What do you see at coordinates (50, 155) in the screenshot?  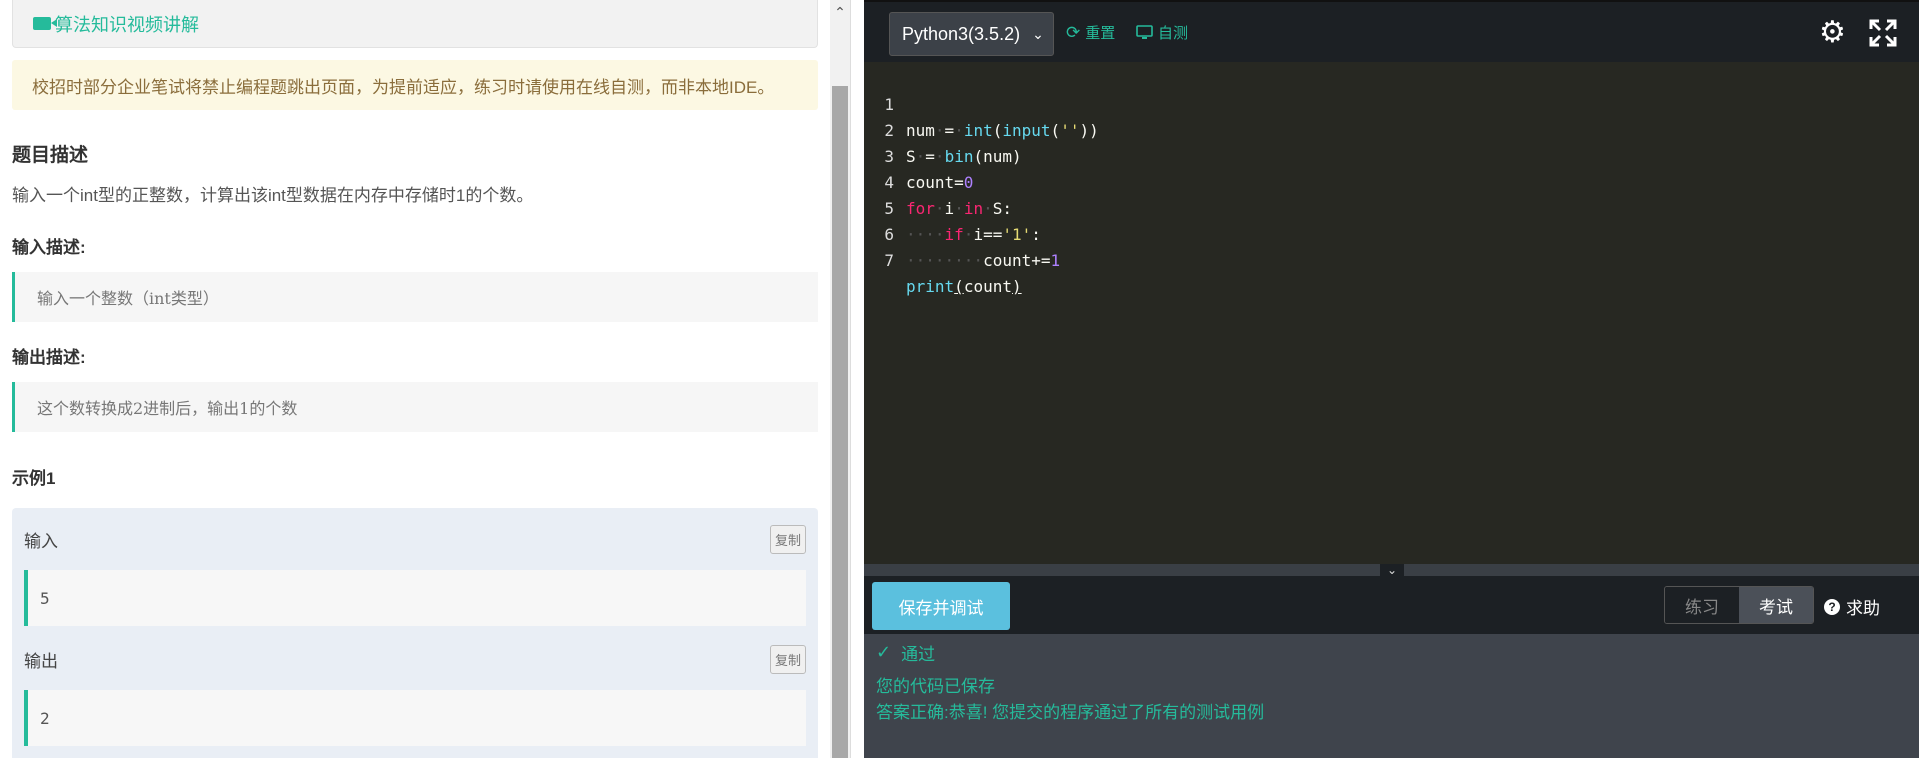 I see `problem-title: 题目描述` at bounding box center [50, 155].